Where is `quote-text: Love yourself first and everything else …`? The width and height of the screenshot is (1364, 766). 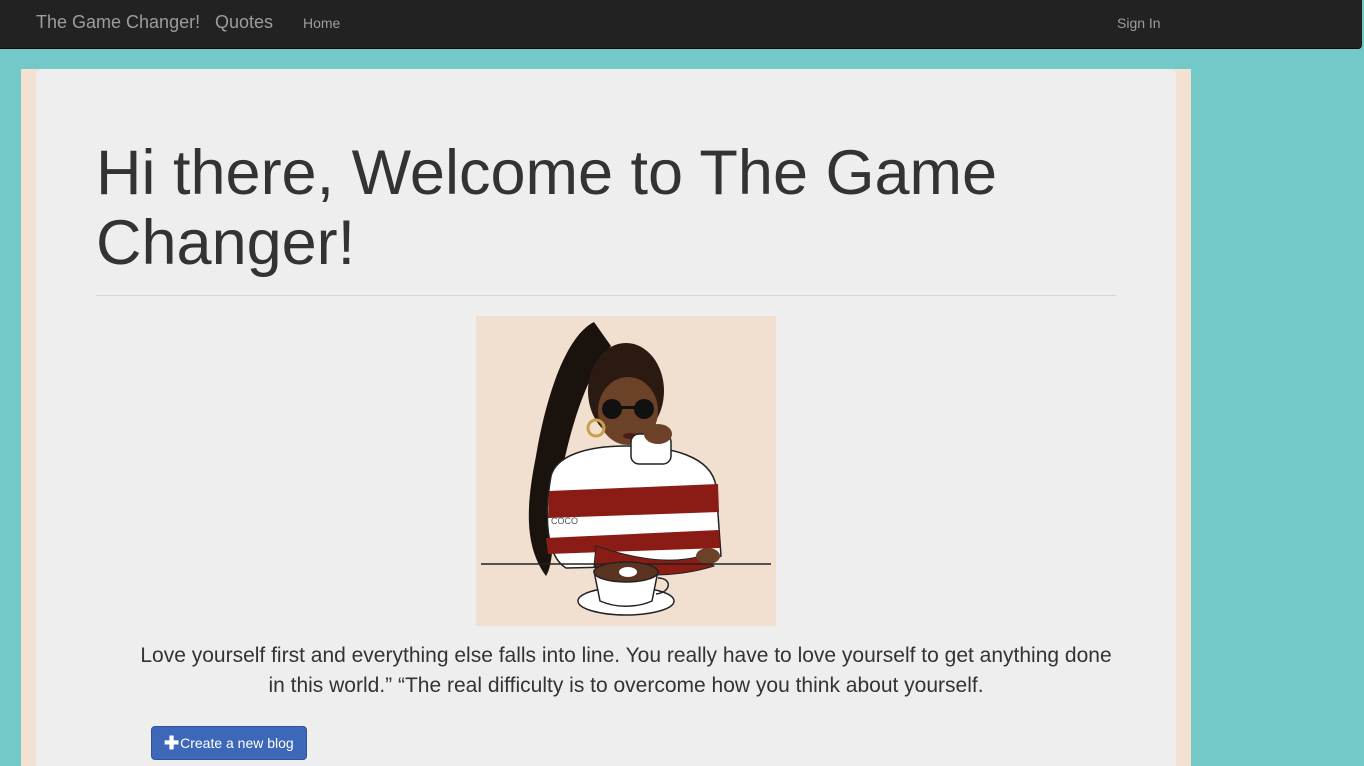 quote-text: Love yourself first and everything else … is located at coordinates (626, 670).